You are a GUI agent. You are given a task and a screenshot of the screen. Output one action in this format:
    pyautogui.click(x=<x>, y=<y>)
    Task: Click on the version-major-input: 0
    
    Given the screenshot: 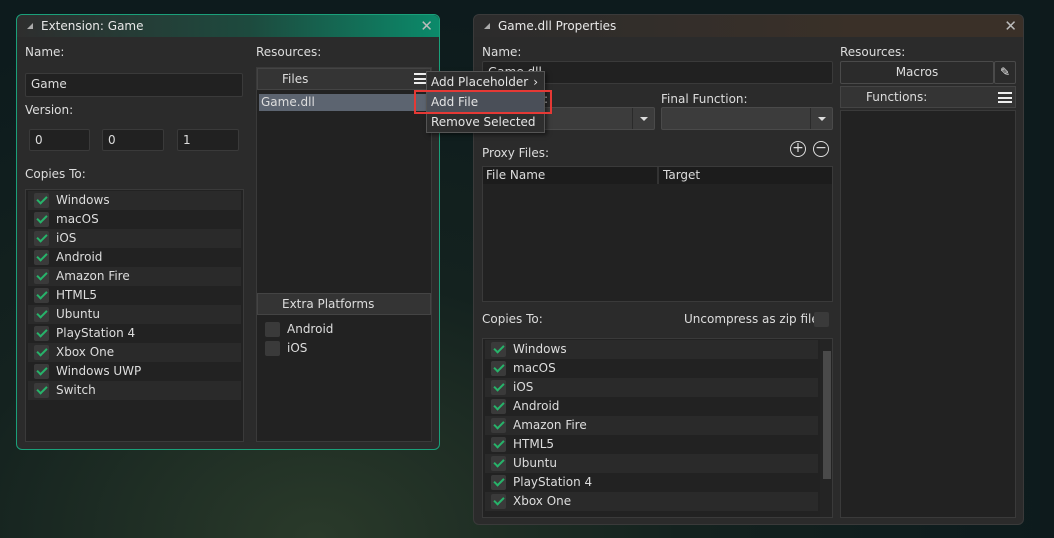 What is the action you would take?
    pyautogui.click(x=59, y=140)
    